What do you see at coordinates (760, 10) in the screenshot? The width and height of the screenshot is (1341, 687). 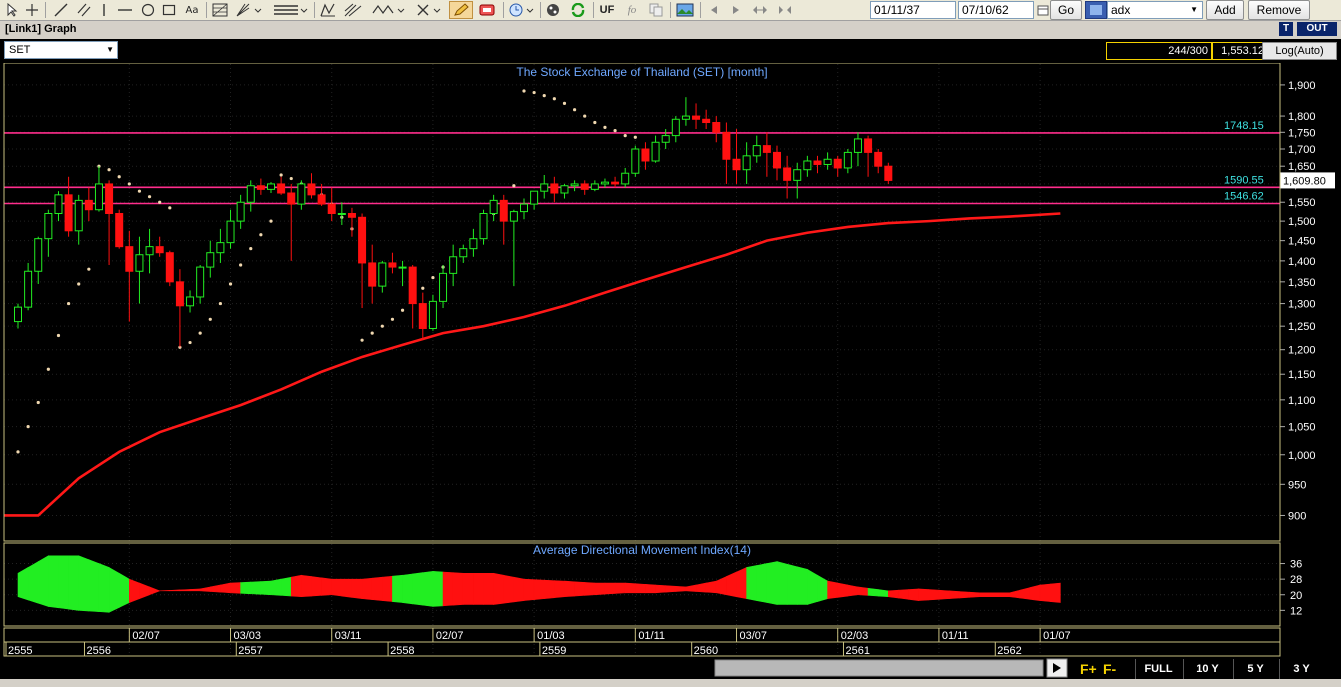 I see `expand-icon` at bounding box center [760, 10].